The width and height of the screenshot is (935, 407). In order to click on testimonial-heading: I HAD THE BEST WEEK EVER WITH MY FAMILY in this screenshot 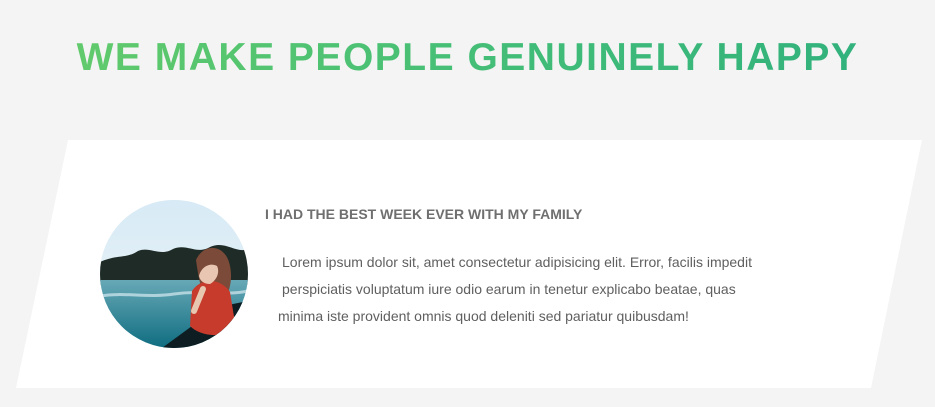, I will do `click(424, 214)`.